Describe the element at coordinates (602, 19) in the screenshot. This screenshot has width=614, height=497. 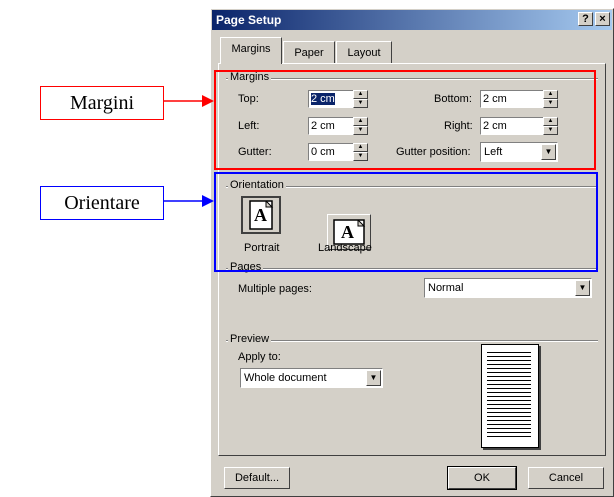
I see `close-button: ×` at that location.